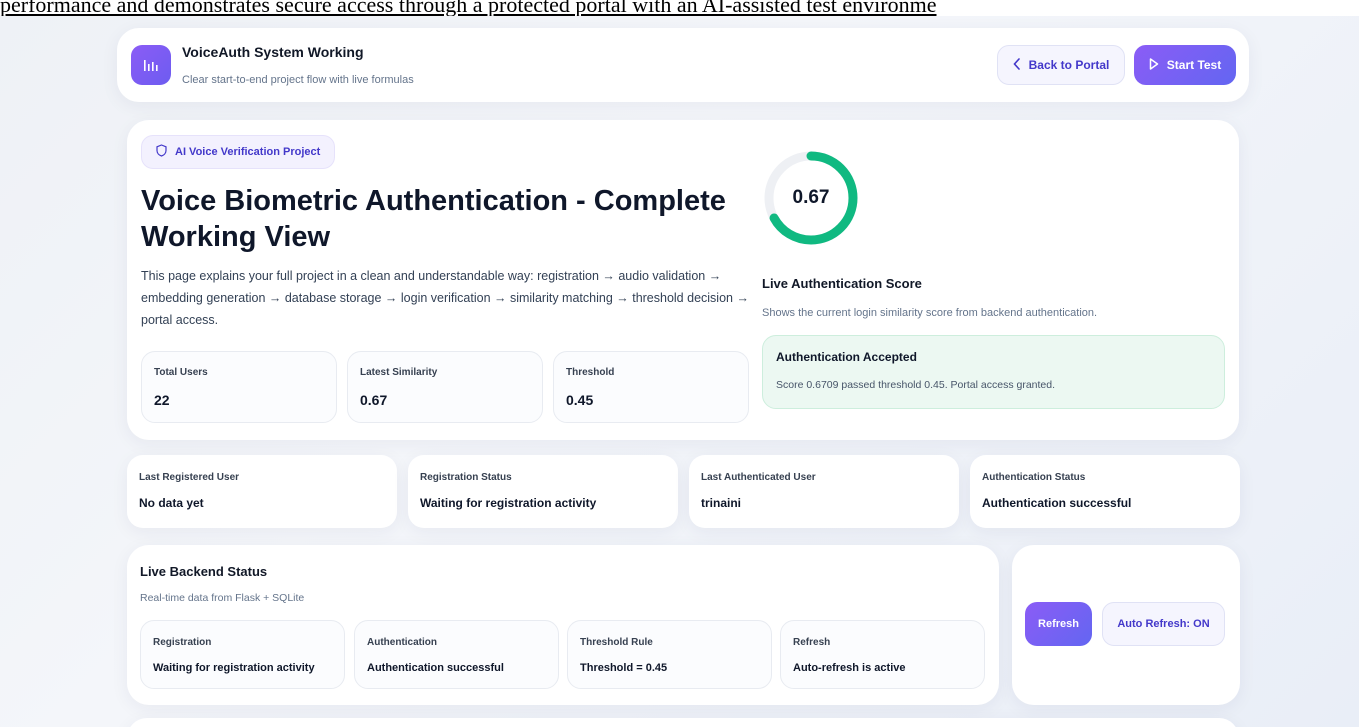 The image size is (1359, 727). Describe the element at coordinates (882, 654) in the screenshot. I see `backend-item-refresh: Refresh Auto-refresh is active` at that location.